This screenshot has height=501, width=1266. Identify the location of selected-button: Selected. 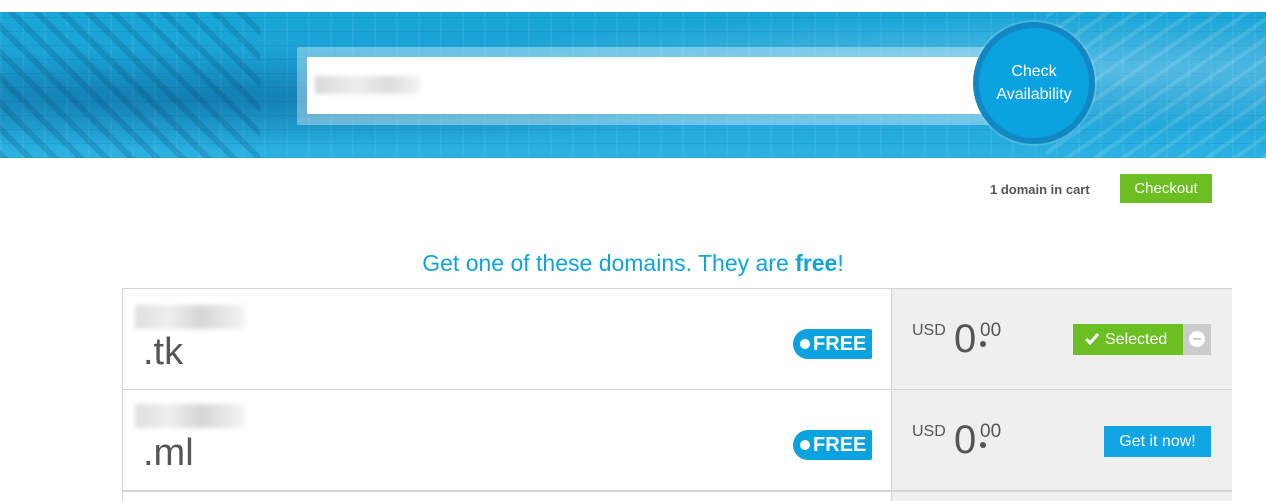
(1128, 339).